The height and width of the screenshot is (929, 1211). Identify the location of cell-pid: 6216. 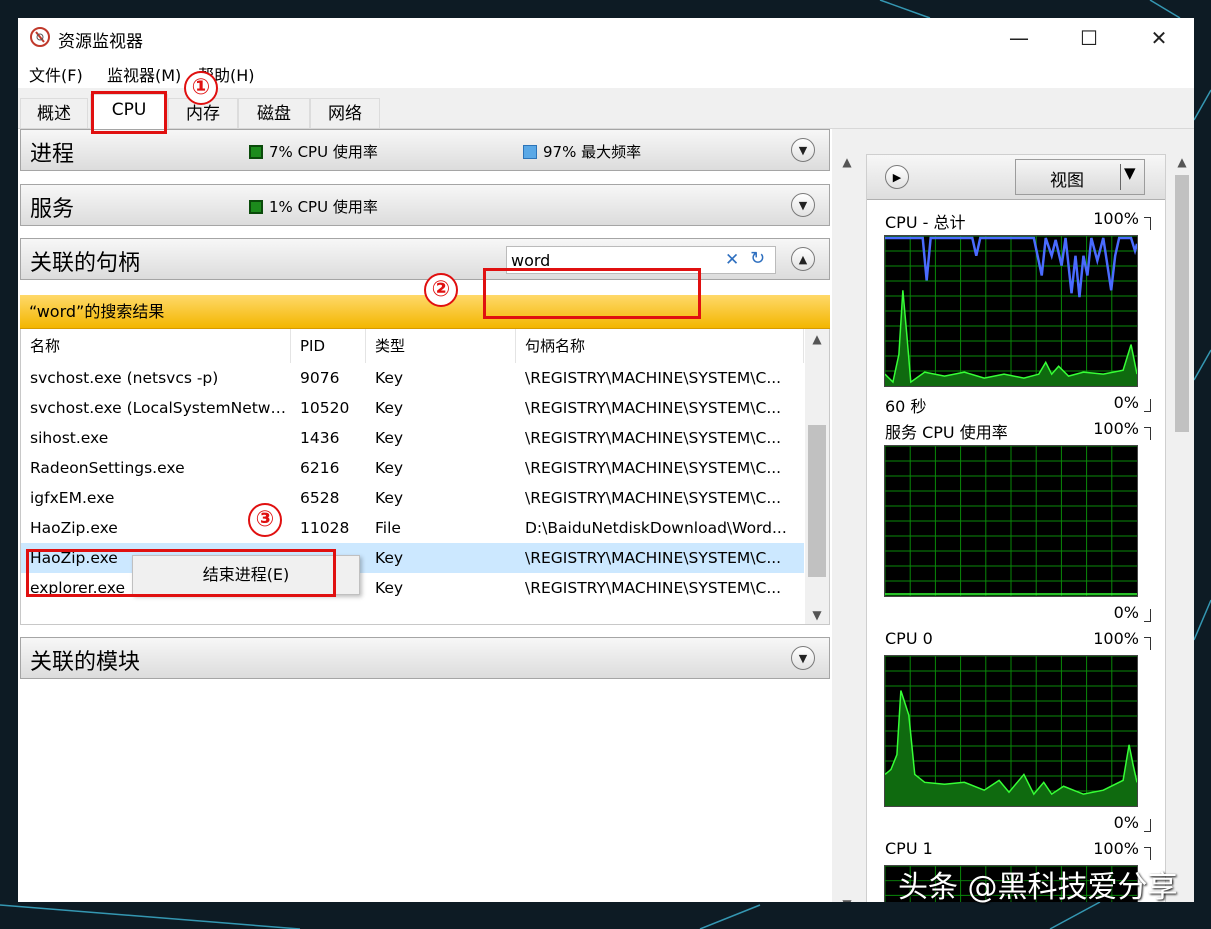
(320, 468).